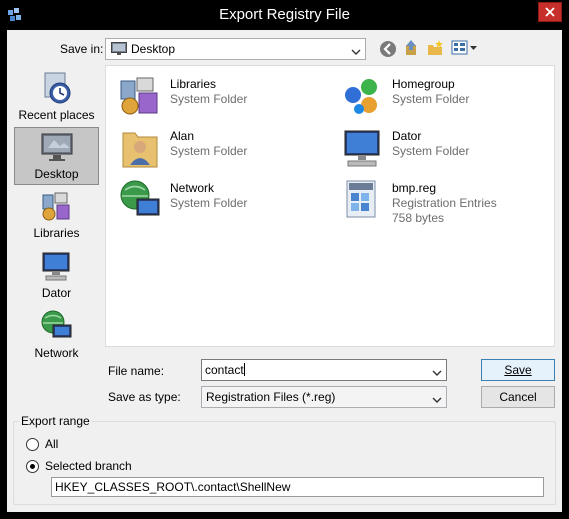 The width and height of the screenshot is (569, 519). I want to click on save-as-type-select: Registration Files (*.reg), so click(324, 397).